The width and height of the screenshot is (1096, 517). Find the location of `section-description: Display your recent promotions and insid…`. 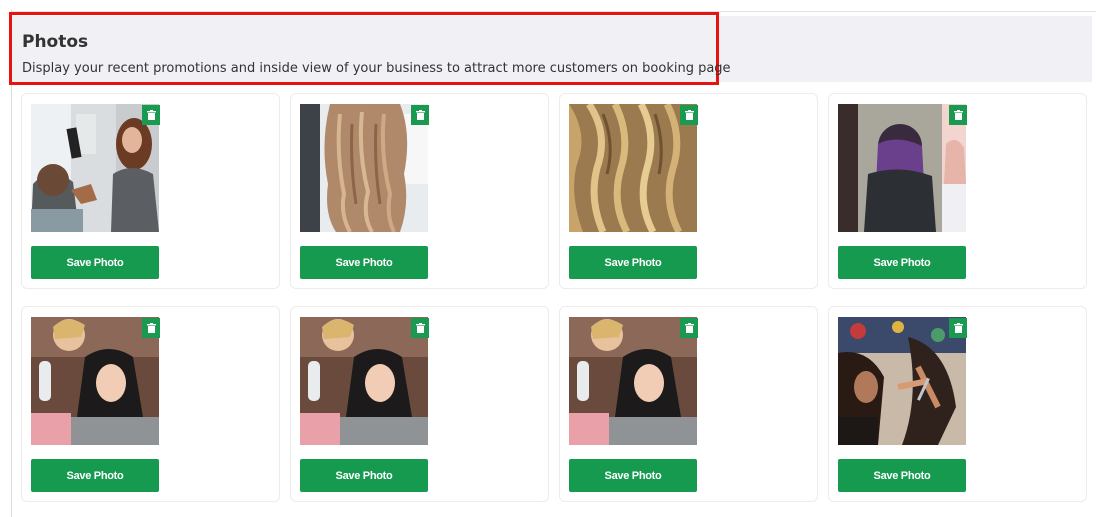

section-description: Display your recent promotions and insid… is located at coordinates (376, 68).